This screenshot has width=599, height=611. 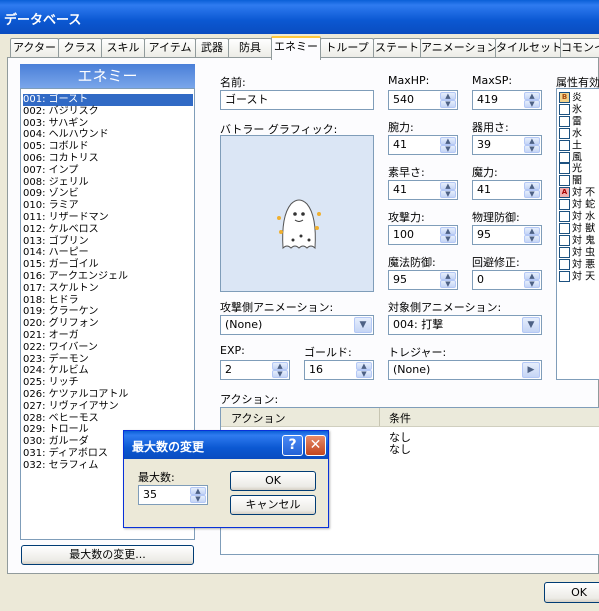 I want to click on maxsp-spinner: ▲ ▼, so click(x=532, y=100).